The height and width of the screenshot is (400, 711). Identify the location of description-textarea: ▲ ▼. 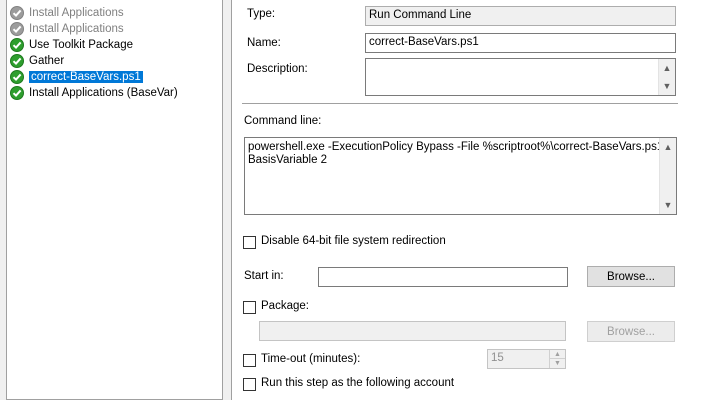
(520, 77).